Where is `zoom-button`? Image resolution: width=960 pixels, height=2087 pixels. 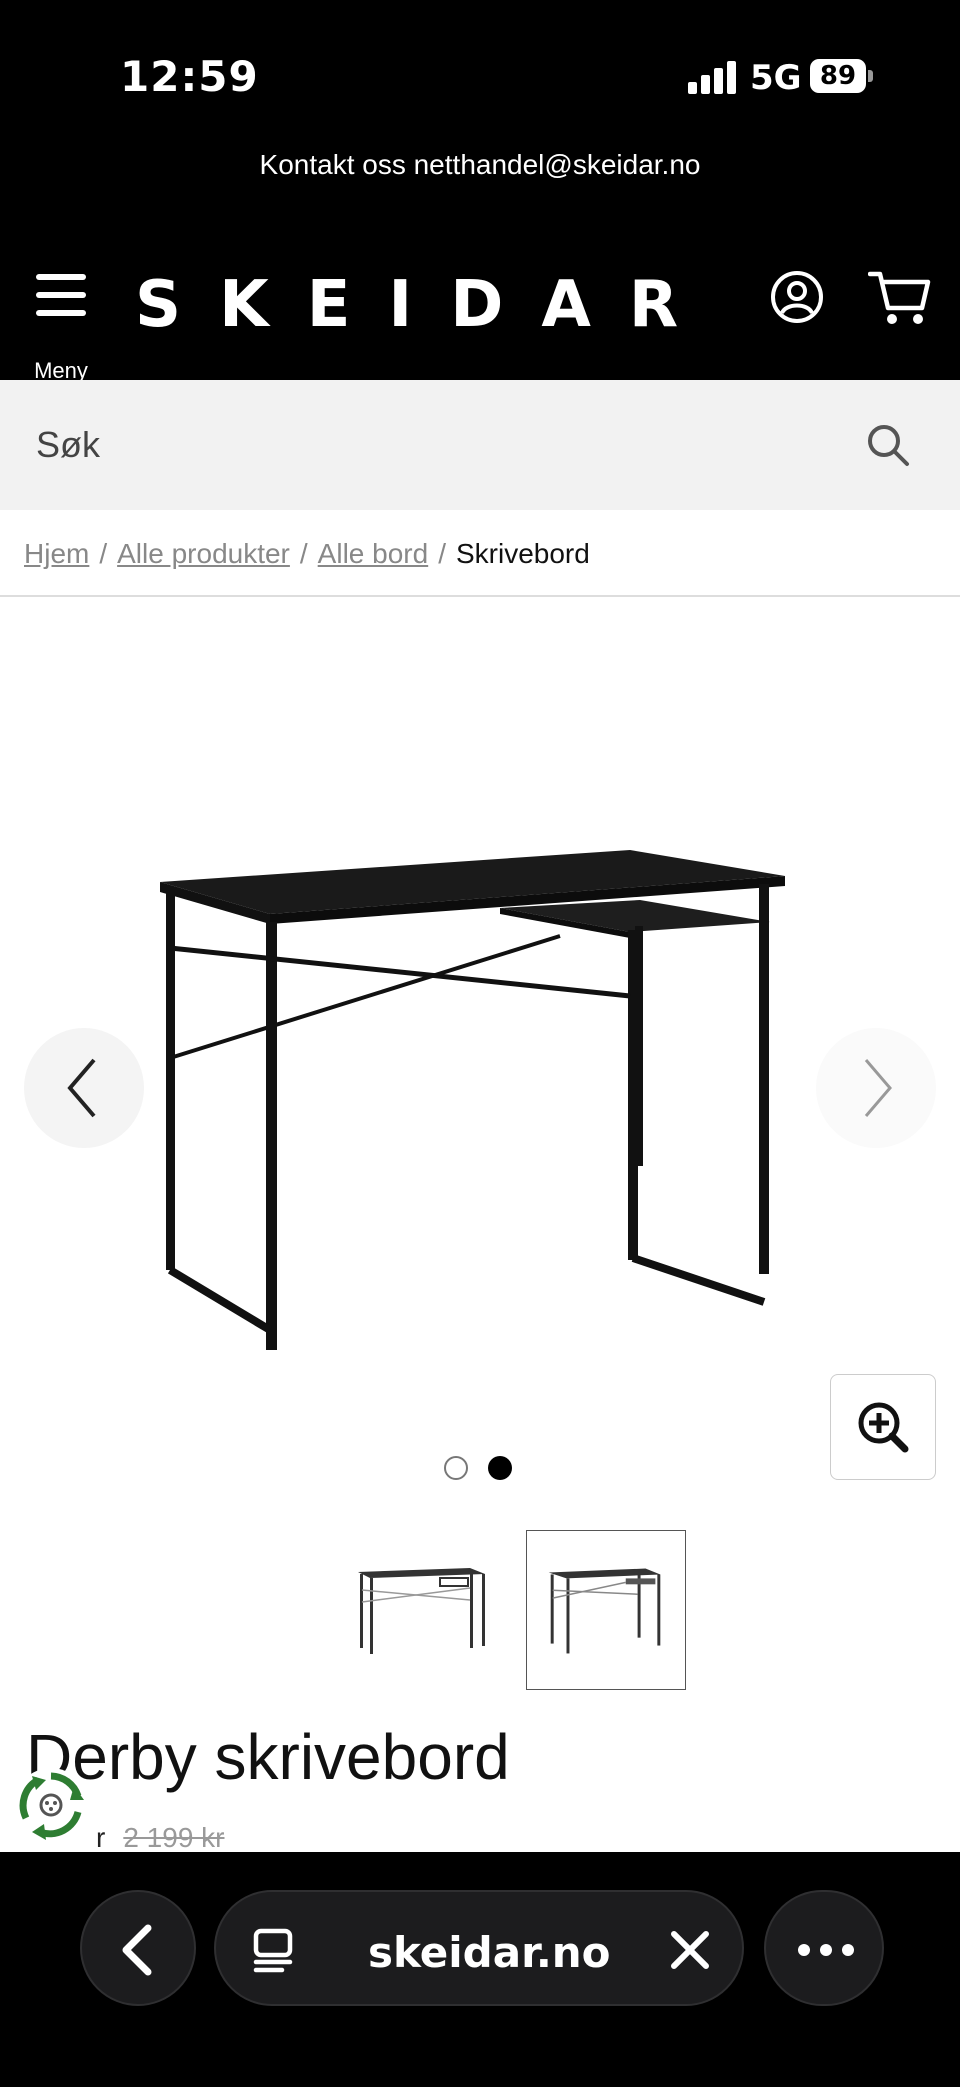
zoom-button is located at coordinates (883, 1427).